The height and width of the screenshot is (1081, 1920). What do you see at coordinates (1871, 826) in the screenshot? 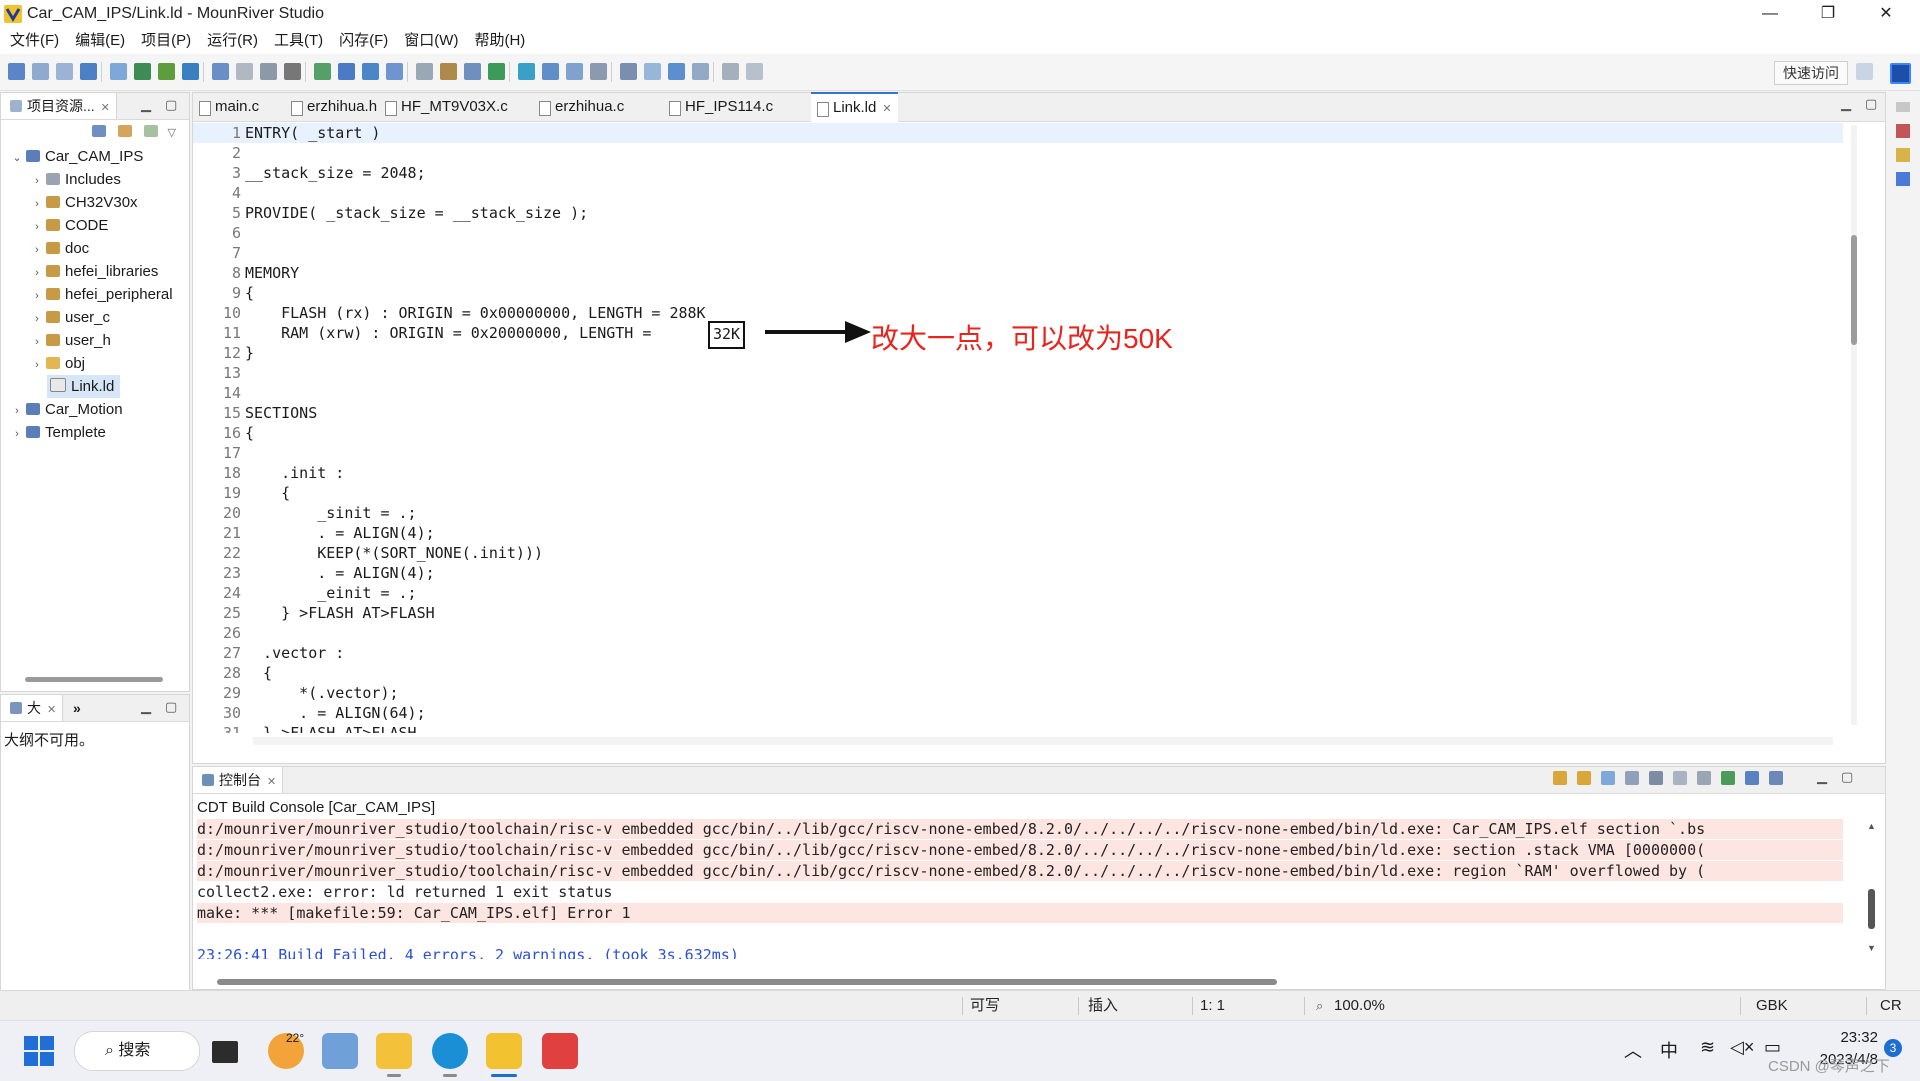
I see `scroll-up-icon: ▲` at bounding box center [1871, 826].